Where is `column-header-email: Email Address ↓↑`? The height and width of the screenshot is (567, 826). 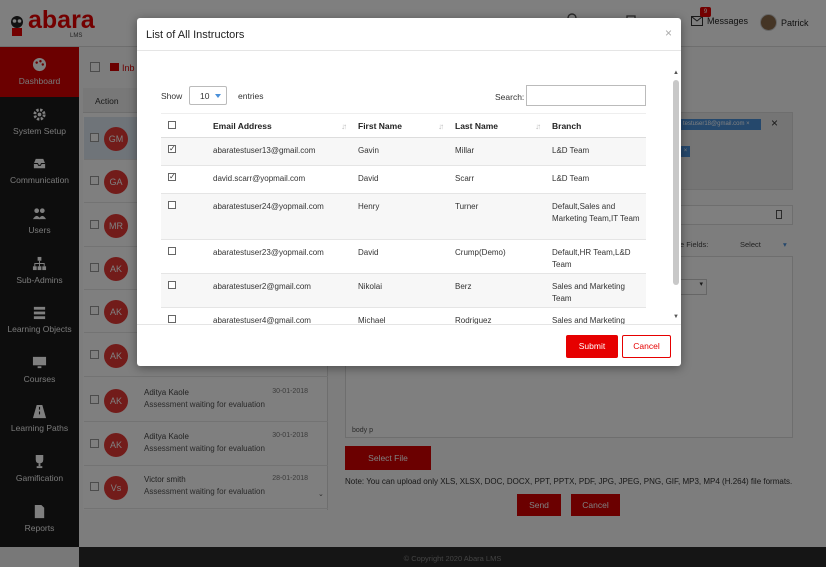 column-header-email: Email Address ↓↑ is located at coordinates (278, 125).